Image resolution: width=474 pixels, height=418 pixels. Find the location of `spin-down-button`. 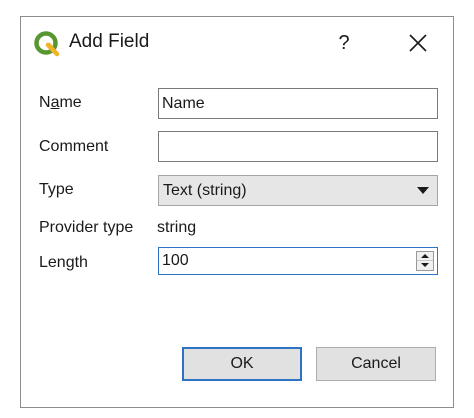

spin-down-button is located at coordinates (425, 265).